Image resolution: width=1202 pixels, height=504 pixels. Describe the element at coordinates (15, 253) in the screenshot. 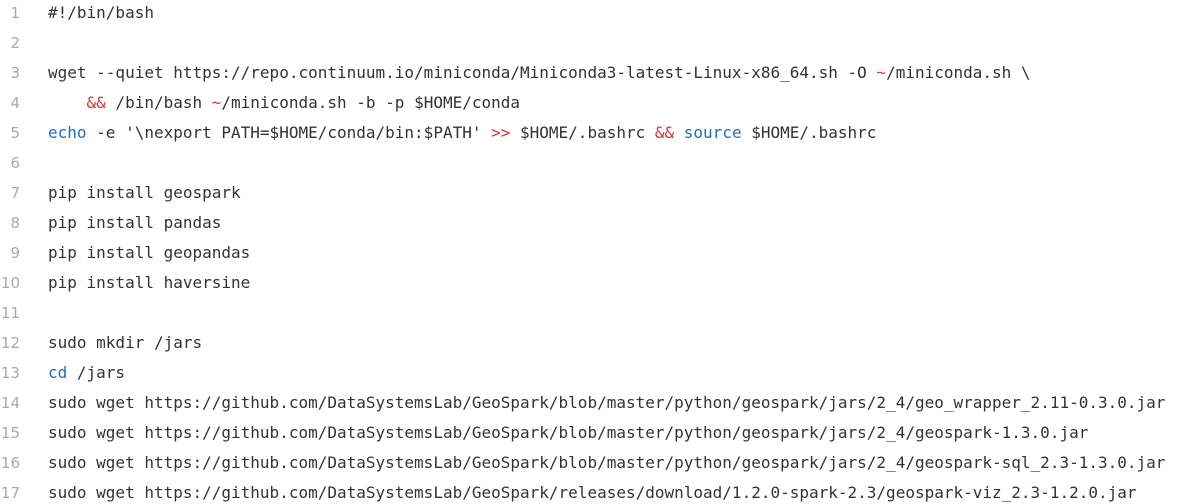

I see `line-number: 9` at that location.